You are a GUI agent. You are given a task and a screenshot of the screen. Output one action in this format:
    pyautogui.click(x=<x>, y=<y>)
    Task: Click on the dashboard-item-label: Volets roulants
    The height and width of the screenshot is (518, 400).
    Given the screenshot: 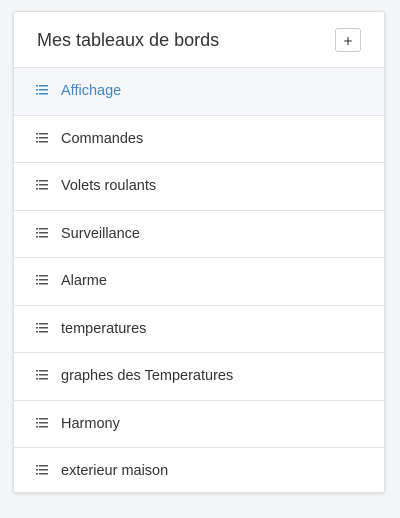 What is the action you would take?
    pyautogui.click(x=109, y=186)
    